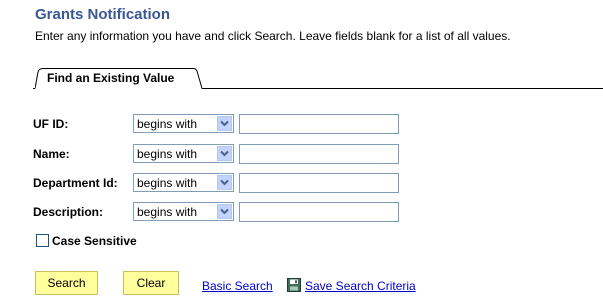 The height and width of the screenshot is (303, 603). What do you see at coordinates (167, 183) in the screenshot?
I see `department-id-operator-value: begins with` at bounding box center [167, 183].